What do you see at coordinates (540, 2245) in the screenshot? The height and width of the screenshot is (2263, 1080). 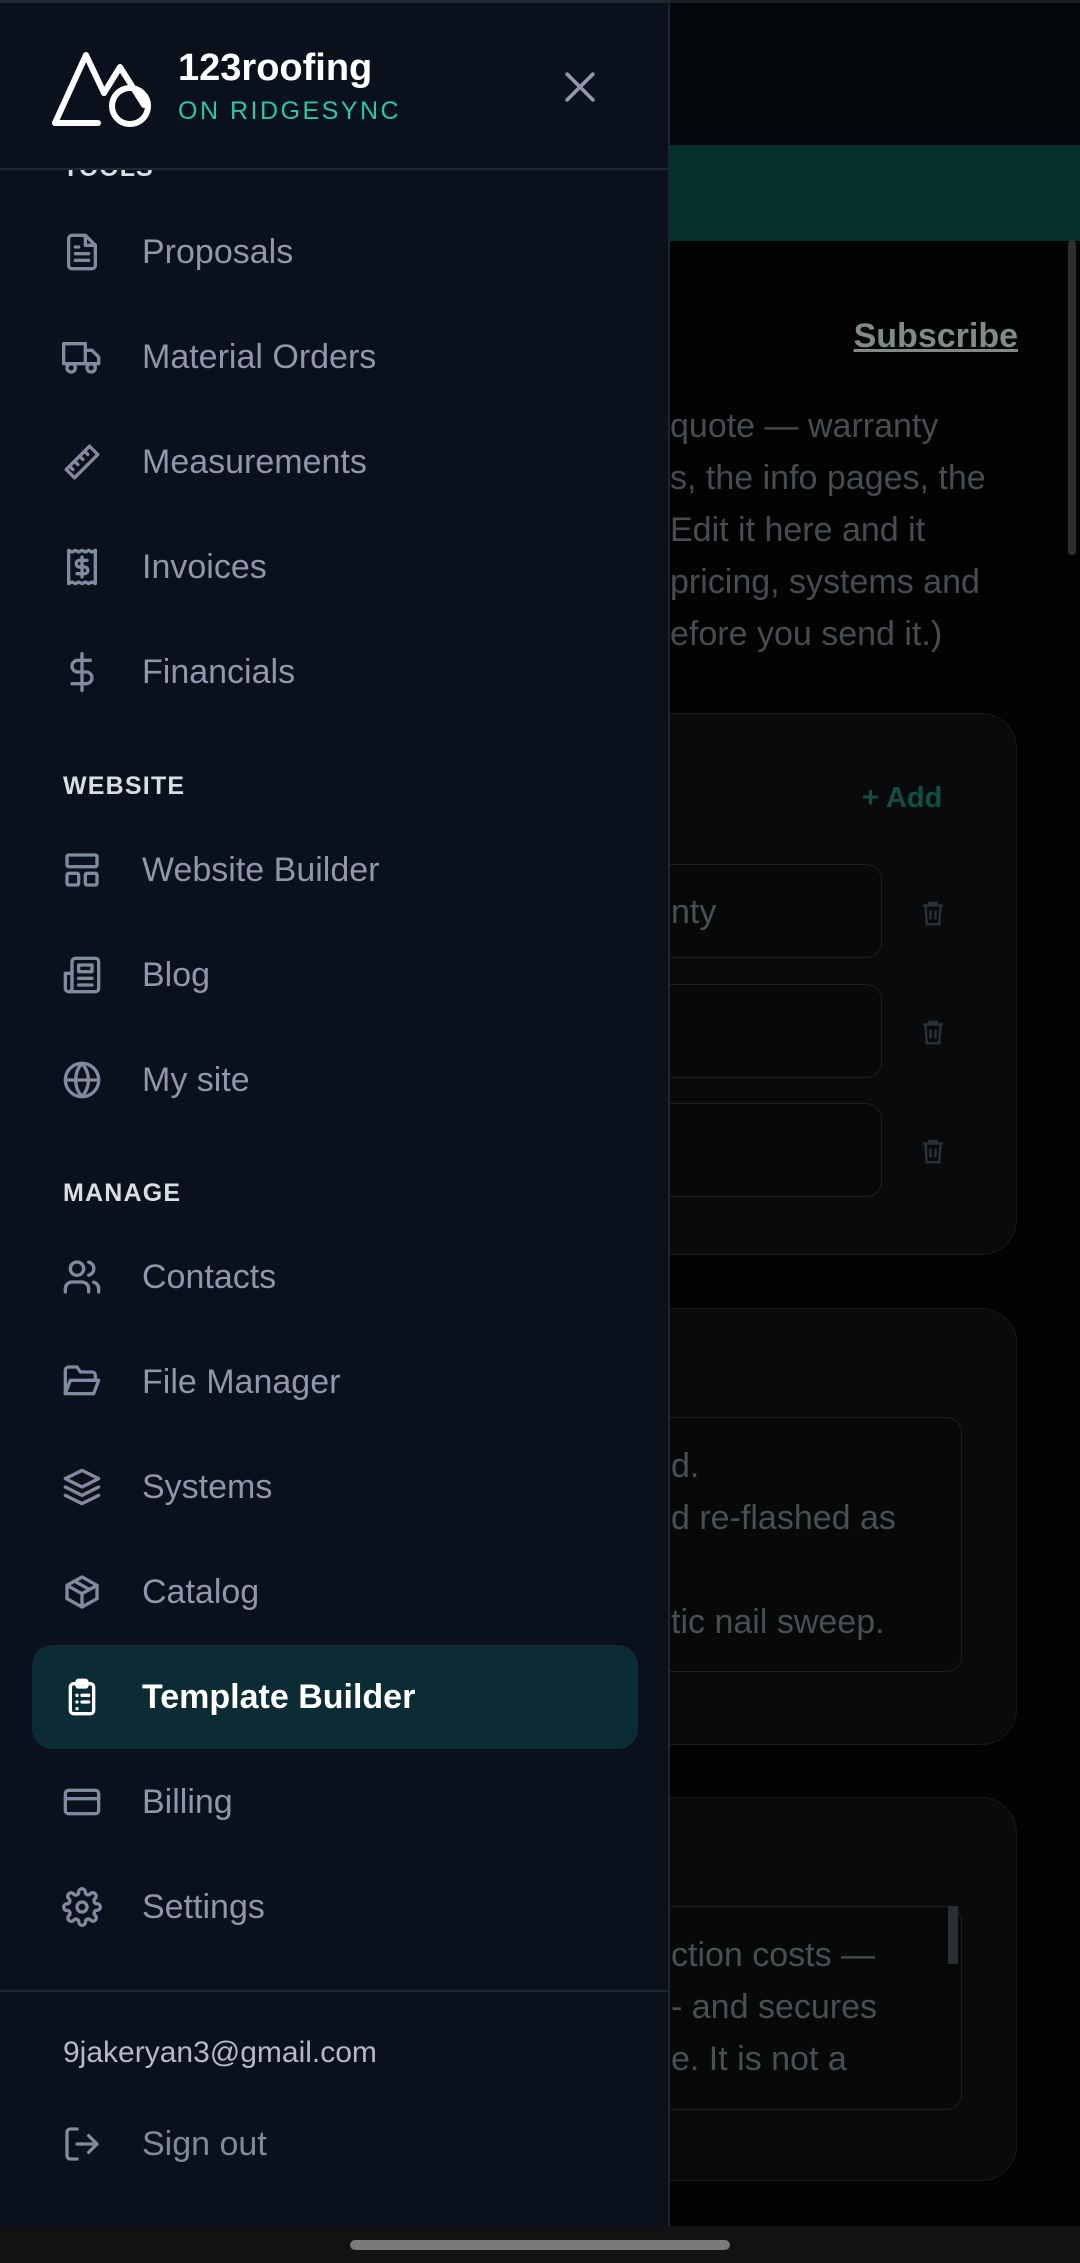 I see `home-indicator` at bounding box center [540, 2245].